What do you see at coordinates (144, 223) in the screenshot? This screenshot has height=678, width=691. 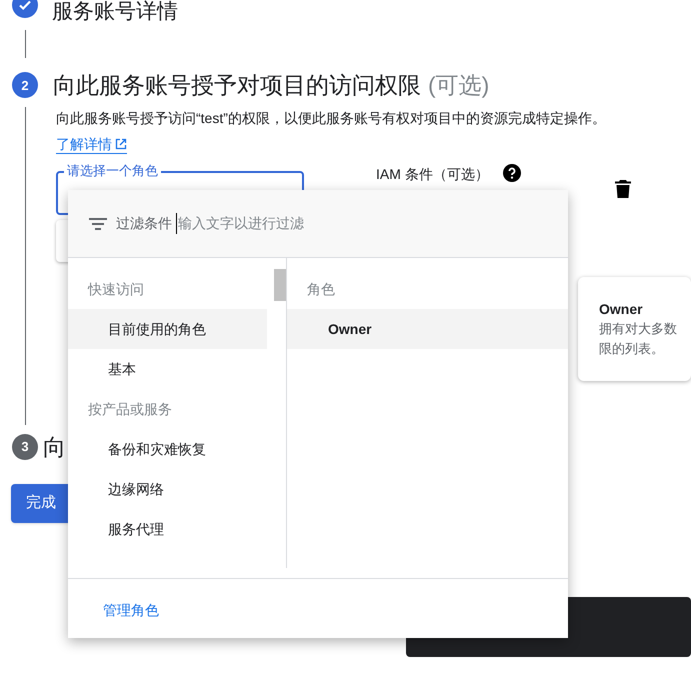 I see `filter-label: 过滤条件` at bounding box center [144, 223].